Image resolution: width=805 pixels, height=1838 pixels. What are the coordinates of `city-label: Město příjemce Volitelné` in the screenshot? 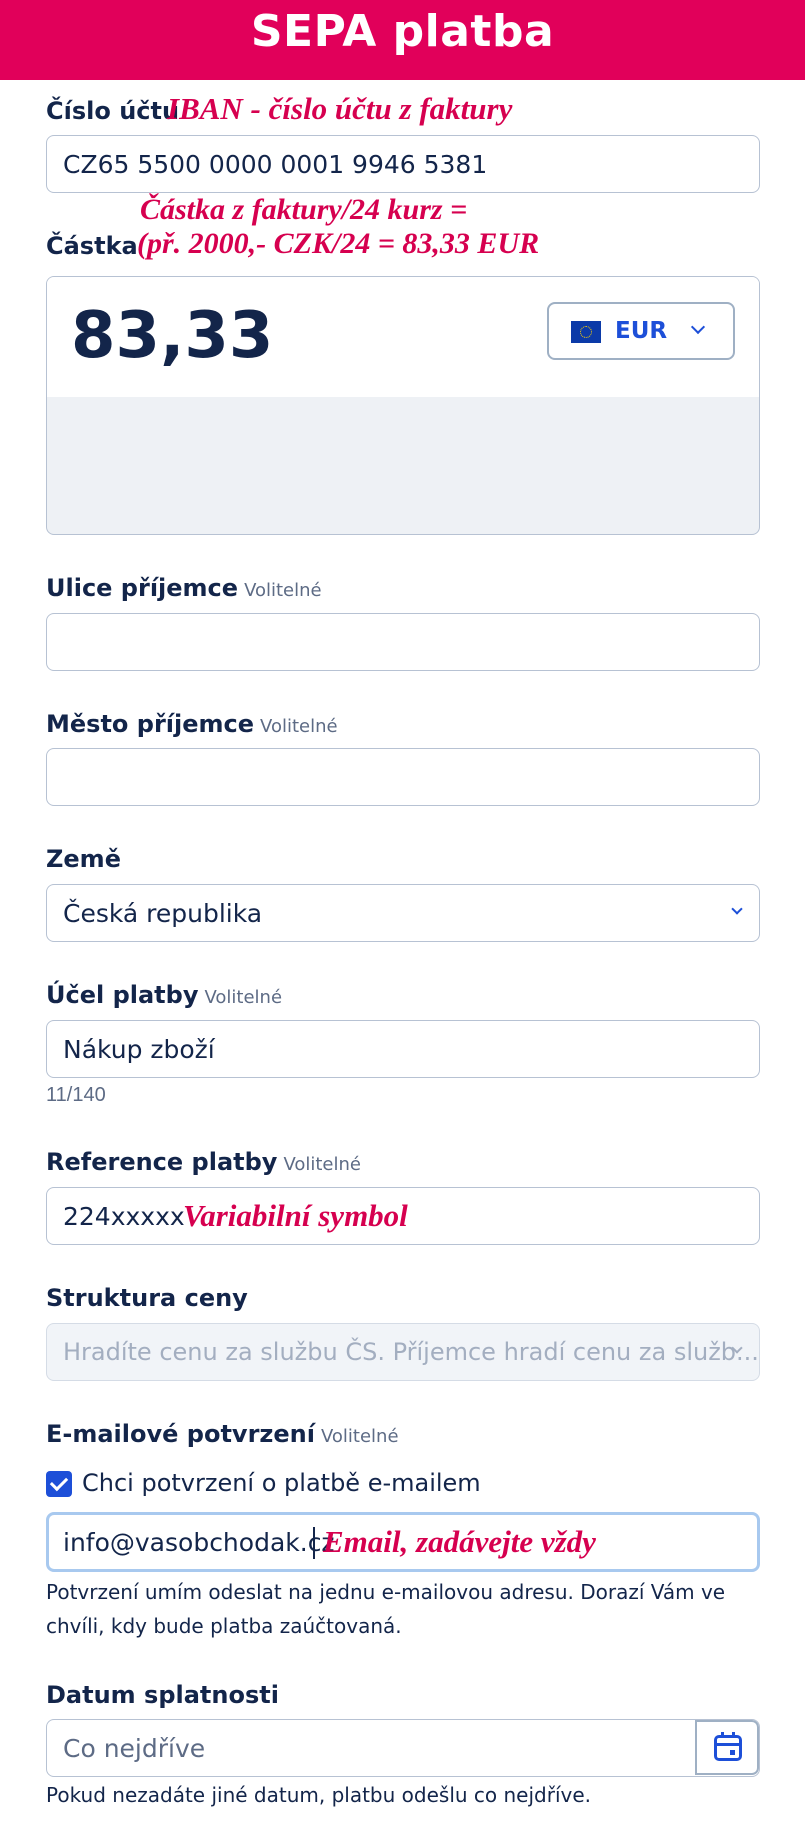 It's located at (192, 724).